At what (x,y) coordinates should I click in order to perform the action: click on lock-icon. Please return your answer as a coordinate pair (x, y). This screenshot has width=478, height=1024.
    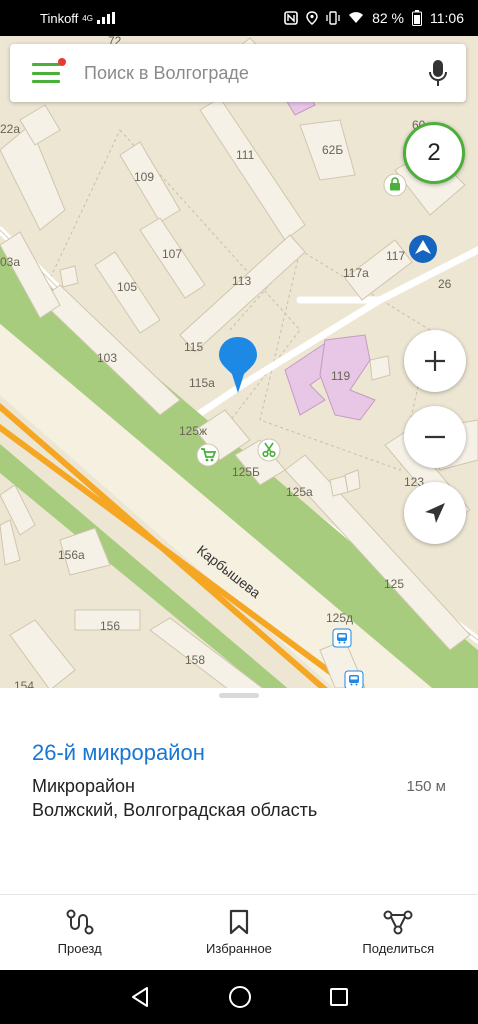
    Looking at the image, I should click on (395, 184).